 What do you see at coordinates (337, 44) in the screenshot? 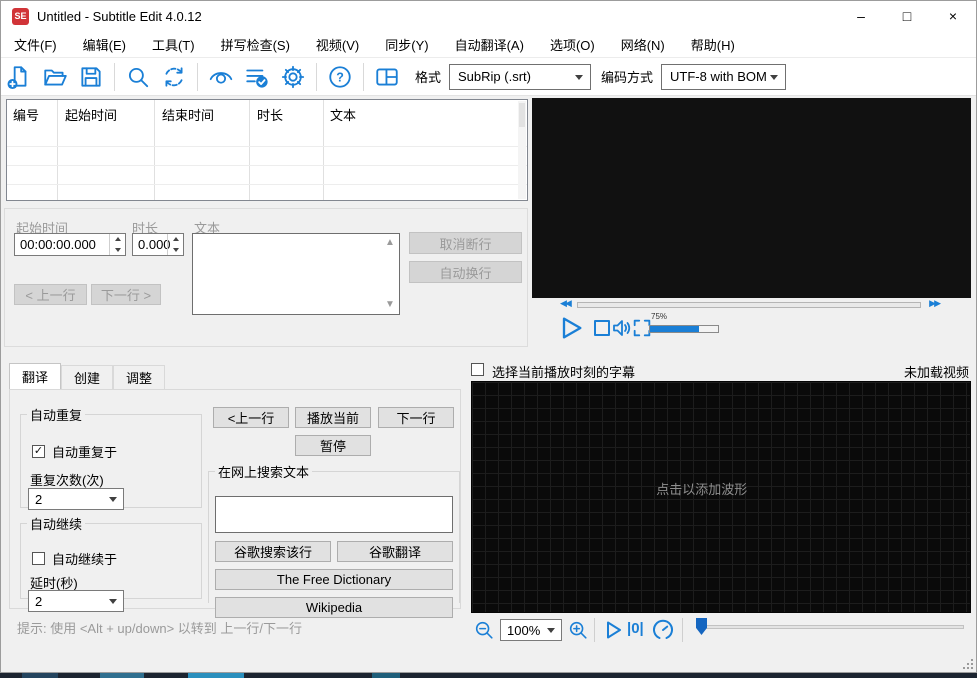
I see `menu-video: 视频(V)` at bounding box center [337, 44].